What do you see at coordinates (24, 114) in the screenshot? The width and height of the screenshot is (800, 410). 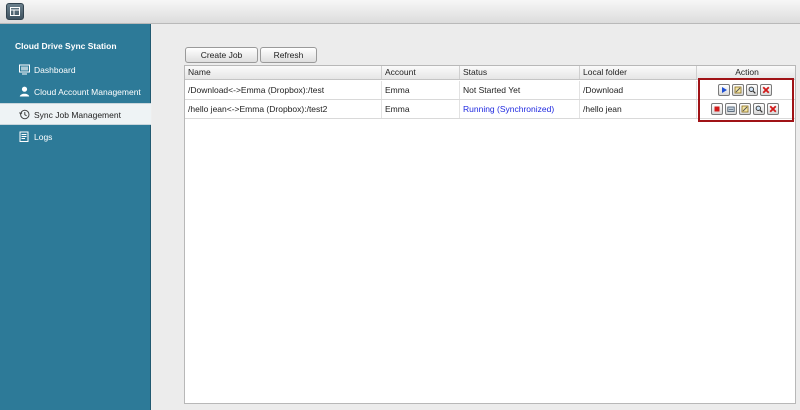 I see `history-icon` at bounding box center [24, 114].